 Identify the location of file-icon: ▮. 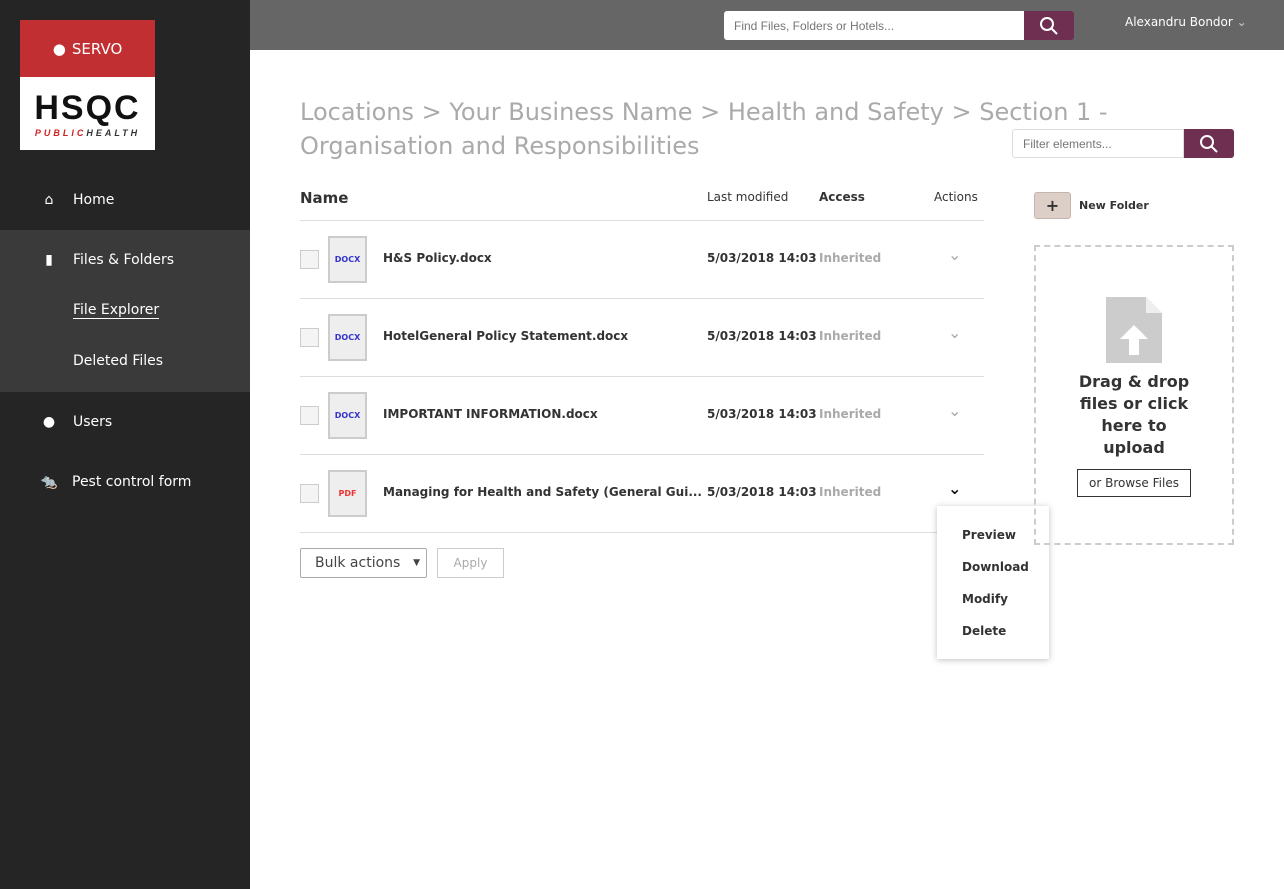
(49, 260).